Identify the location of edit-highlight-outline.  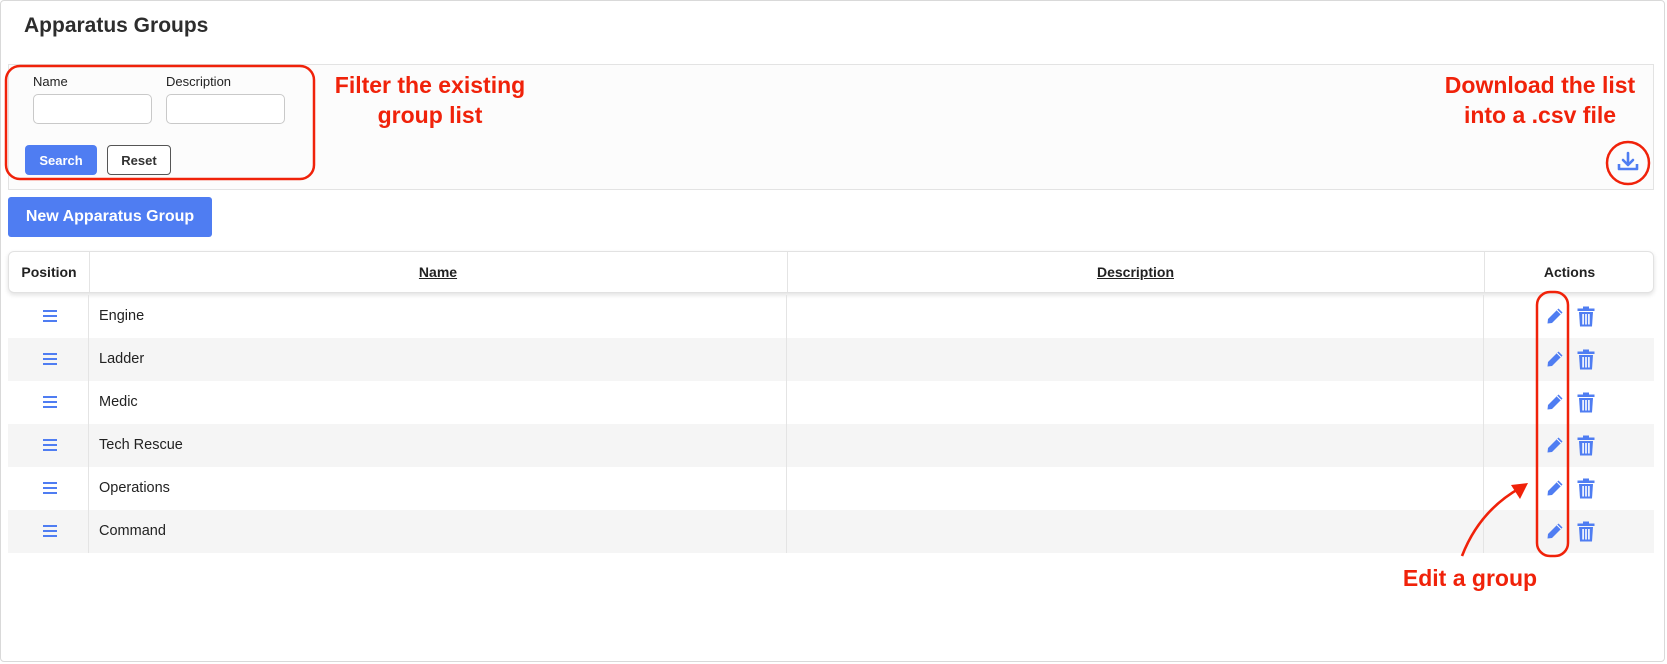
(1552, 424).